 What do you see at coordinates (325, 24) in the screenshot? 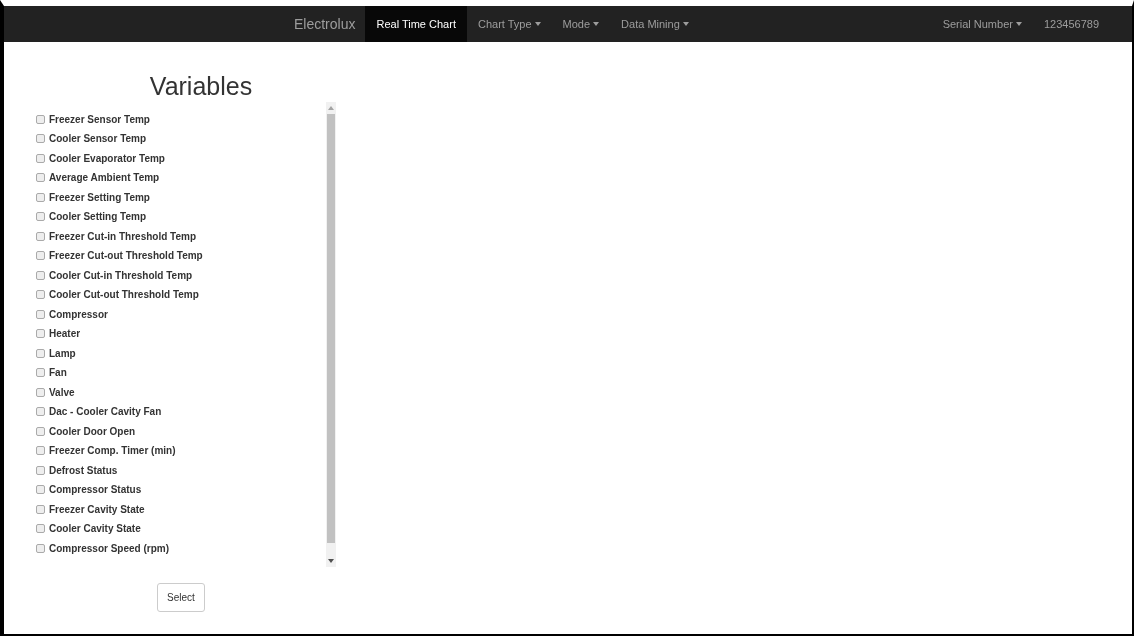
I see `brand: Electrolux` at bounding box center [325, 24].